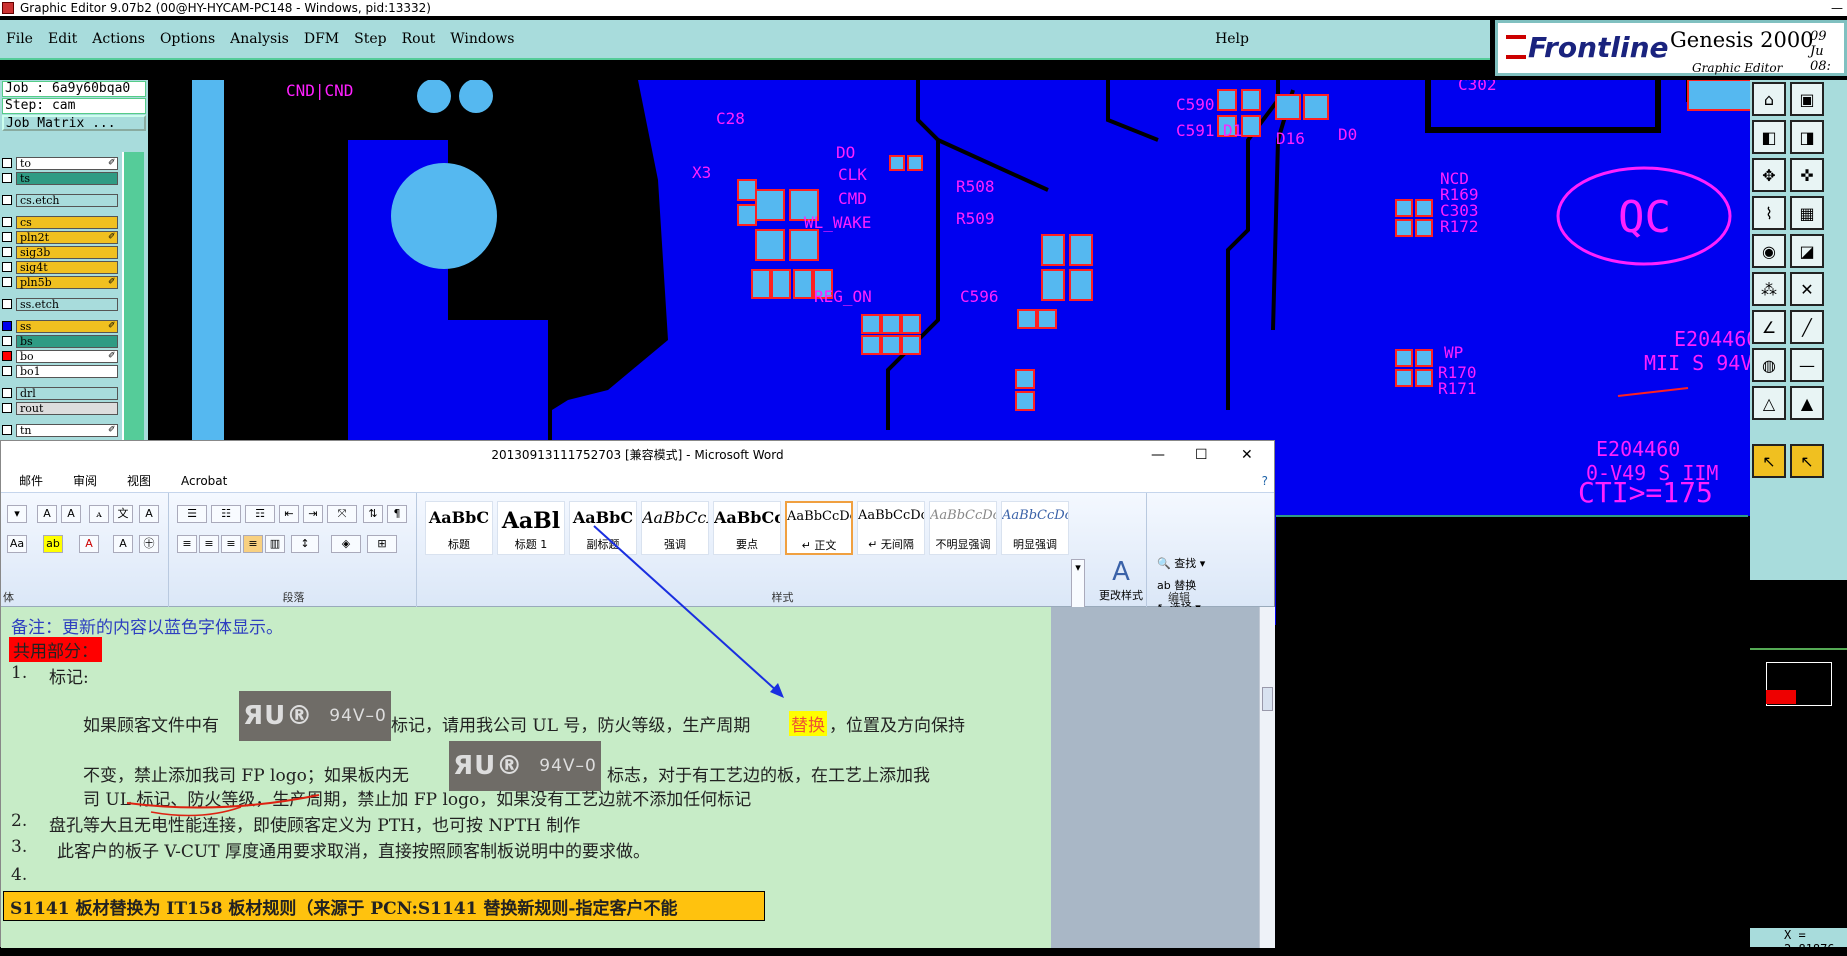 Image resolution: width=1847 pixels, height=956 pixels. Describe the element at coordinates (67, 178) in the screenshot. I see `layer-name: ts` at that location.